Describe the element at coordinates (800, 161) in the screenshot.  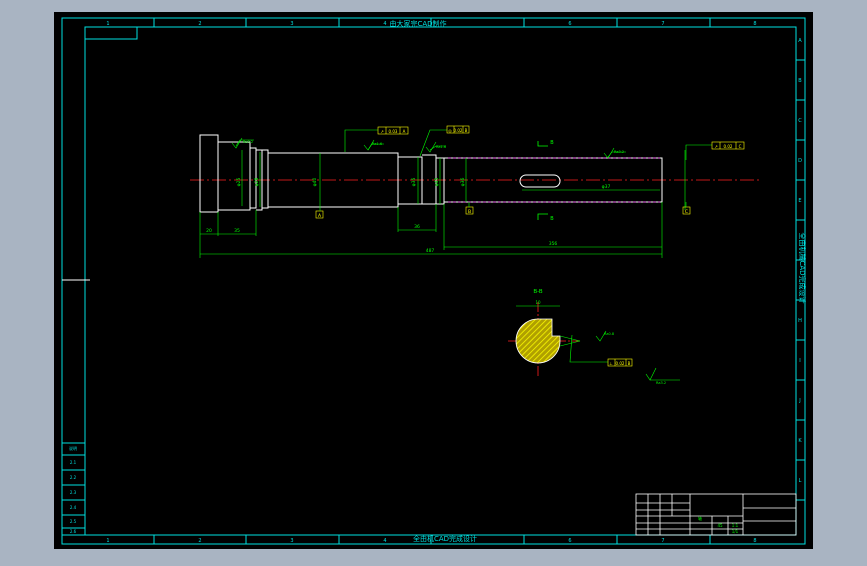
I see `grid-letter: D` at that location.